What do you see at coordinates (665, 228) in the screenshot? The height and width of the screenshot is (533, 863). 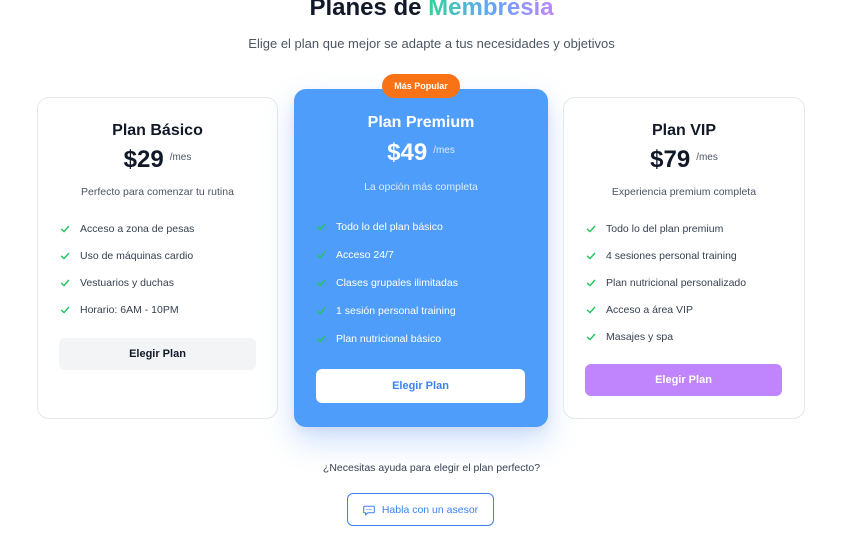 I see `feature-label: Todo lo del plan premium` at bounding box center [665, 228].